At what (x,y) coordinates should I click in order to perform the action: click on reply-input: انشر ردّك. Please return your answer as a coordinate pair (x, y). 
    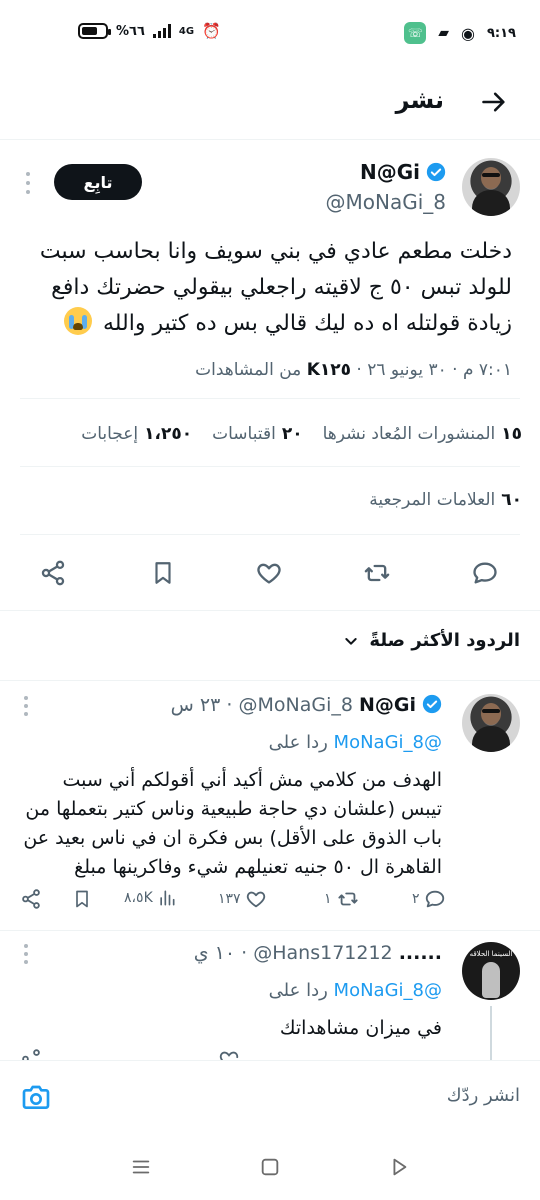
    Looking at the image, I should click on (483, 1095).